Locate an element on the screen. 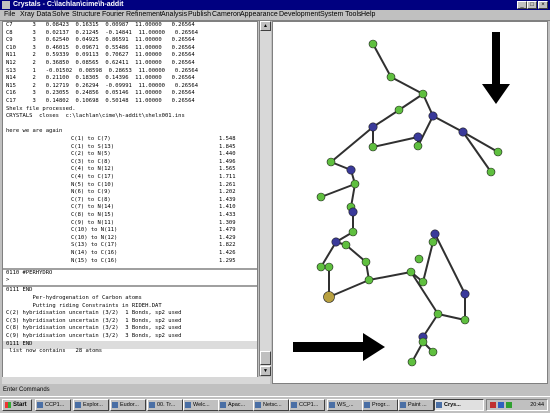 This screenshot has height=413, width=550. output-vertical-scrollbar: ▲ ▼ is located at coordinates (265, 198).